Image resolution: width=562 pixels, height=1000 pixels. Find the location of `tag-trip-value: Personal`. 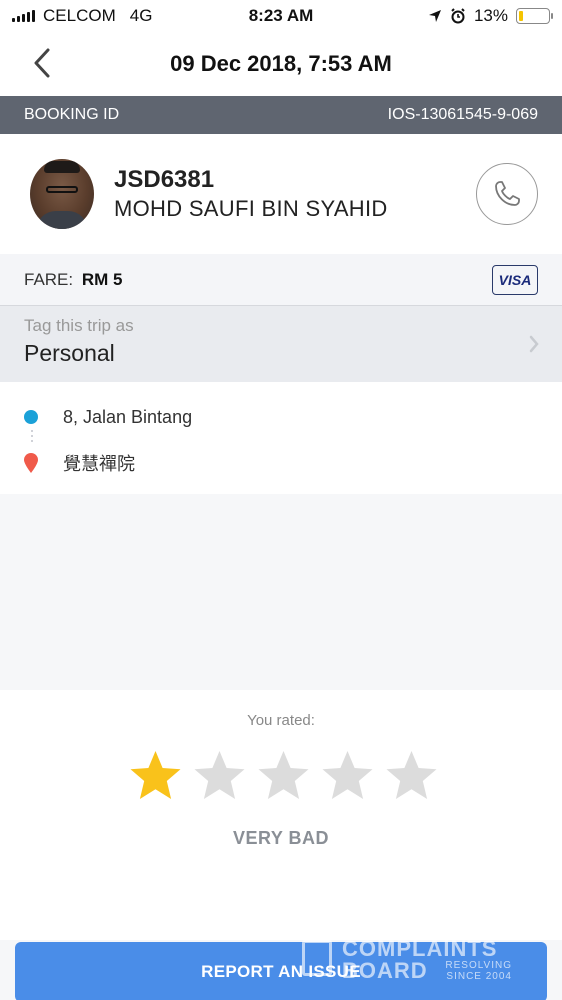

tag-trip-value: Personal is located at coordinates (69, 353).